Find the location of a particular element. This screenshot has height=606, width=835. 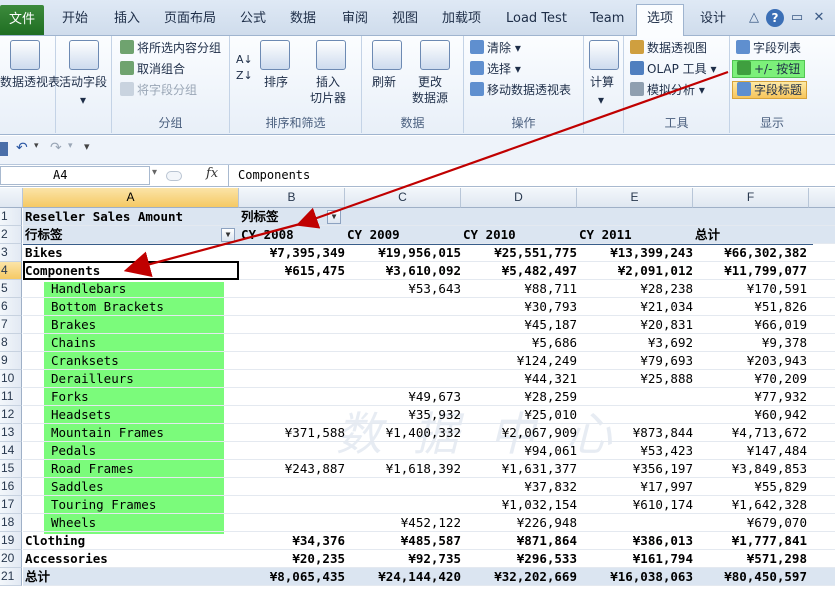

calculate-button: 计算 is located at coordinates (602, 82).